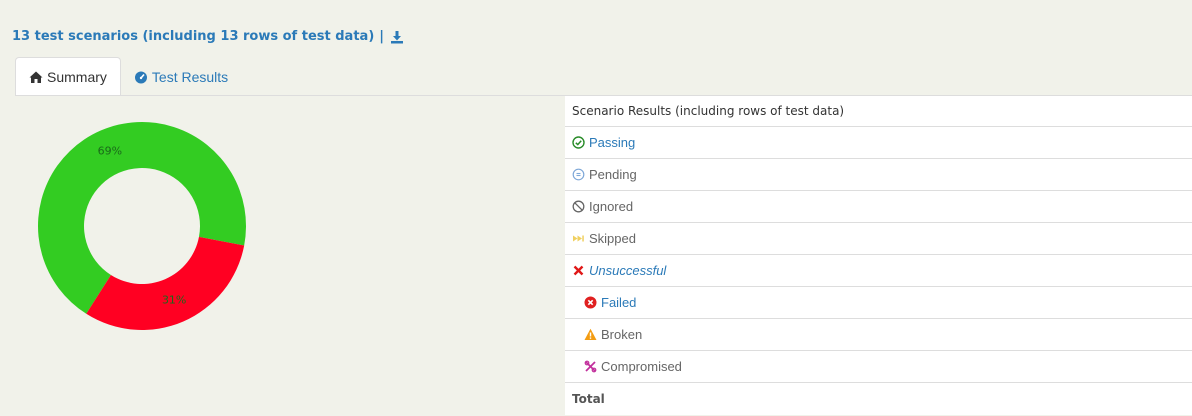  I want to click on pending-label: Pending, so click(613, 174).